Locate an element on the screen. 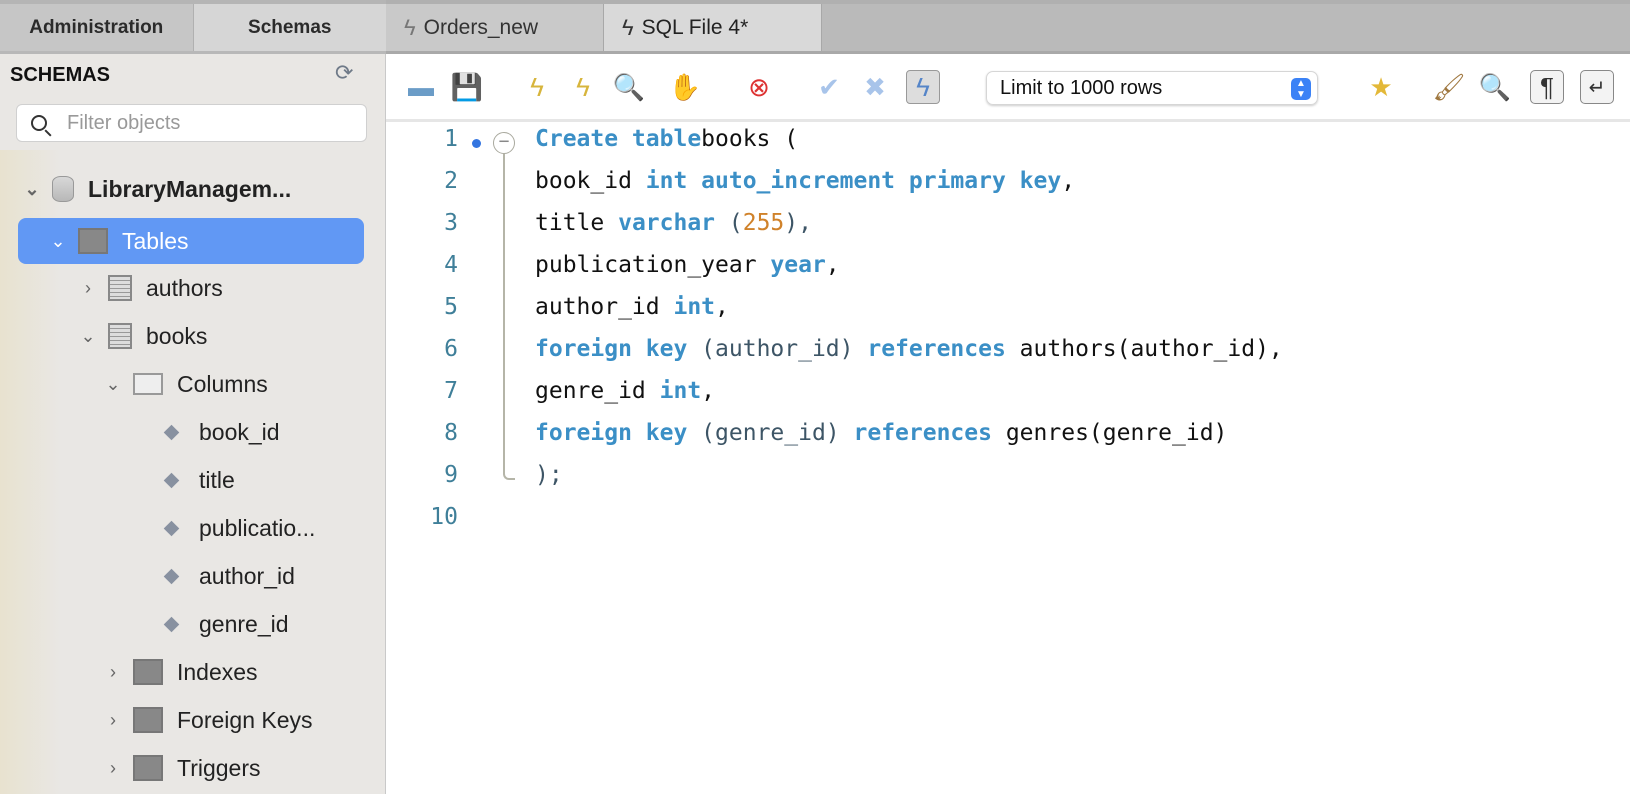 Image resolution: width=1630 pixels, height=794 pixels. search-icon is located at coordinates (39, 123).